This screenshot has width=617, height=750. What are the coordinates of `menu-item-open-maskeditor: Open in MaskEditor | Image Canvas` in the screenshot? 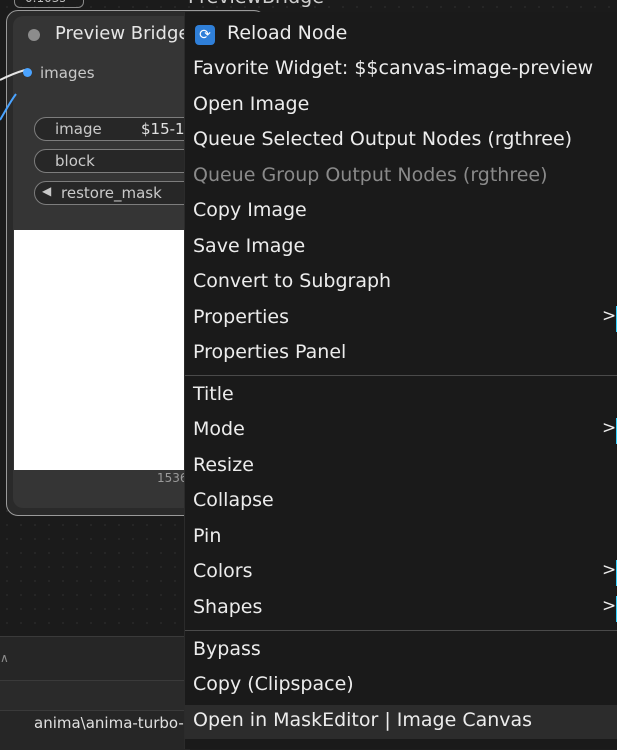 It's located at (362, 720).